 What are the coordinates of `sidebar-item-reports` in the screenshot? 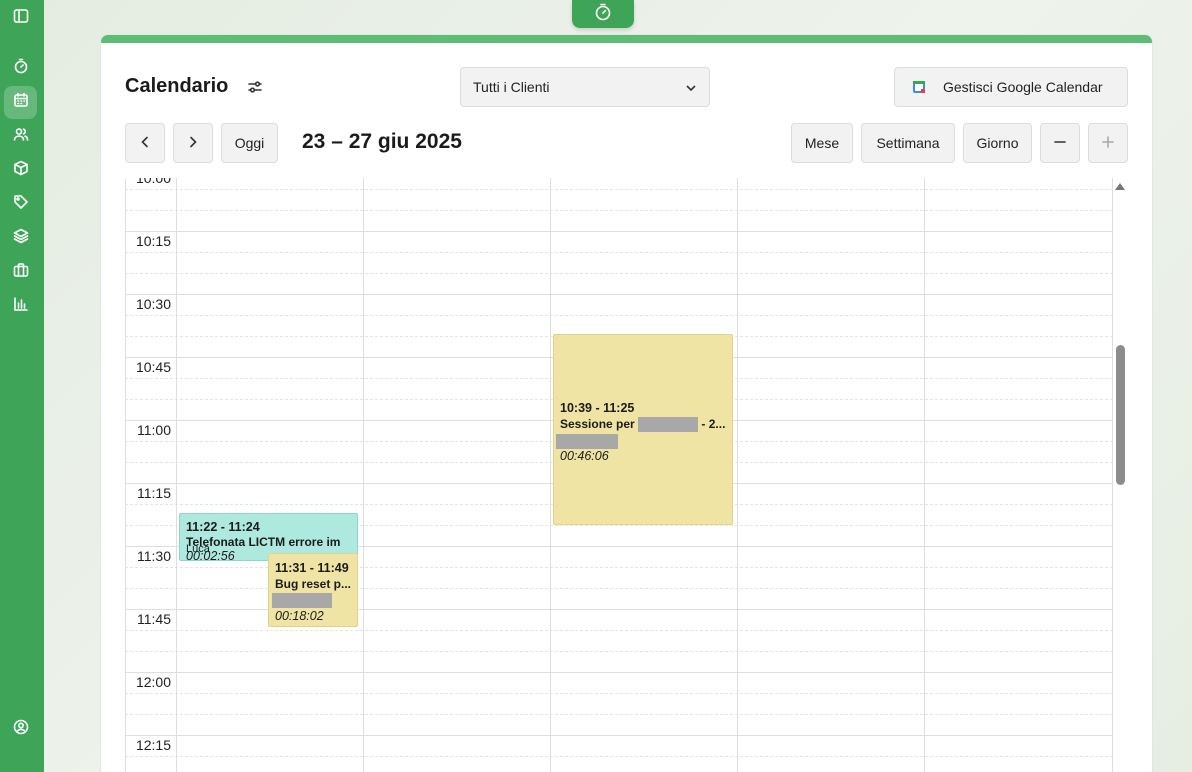 It's located at (20, 306).